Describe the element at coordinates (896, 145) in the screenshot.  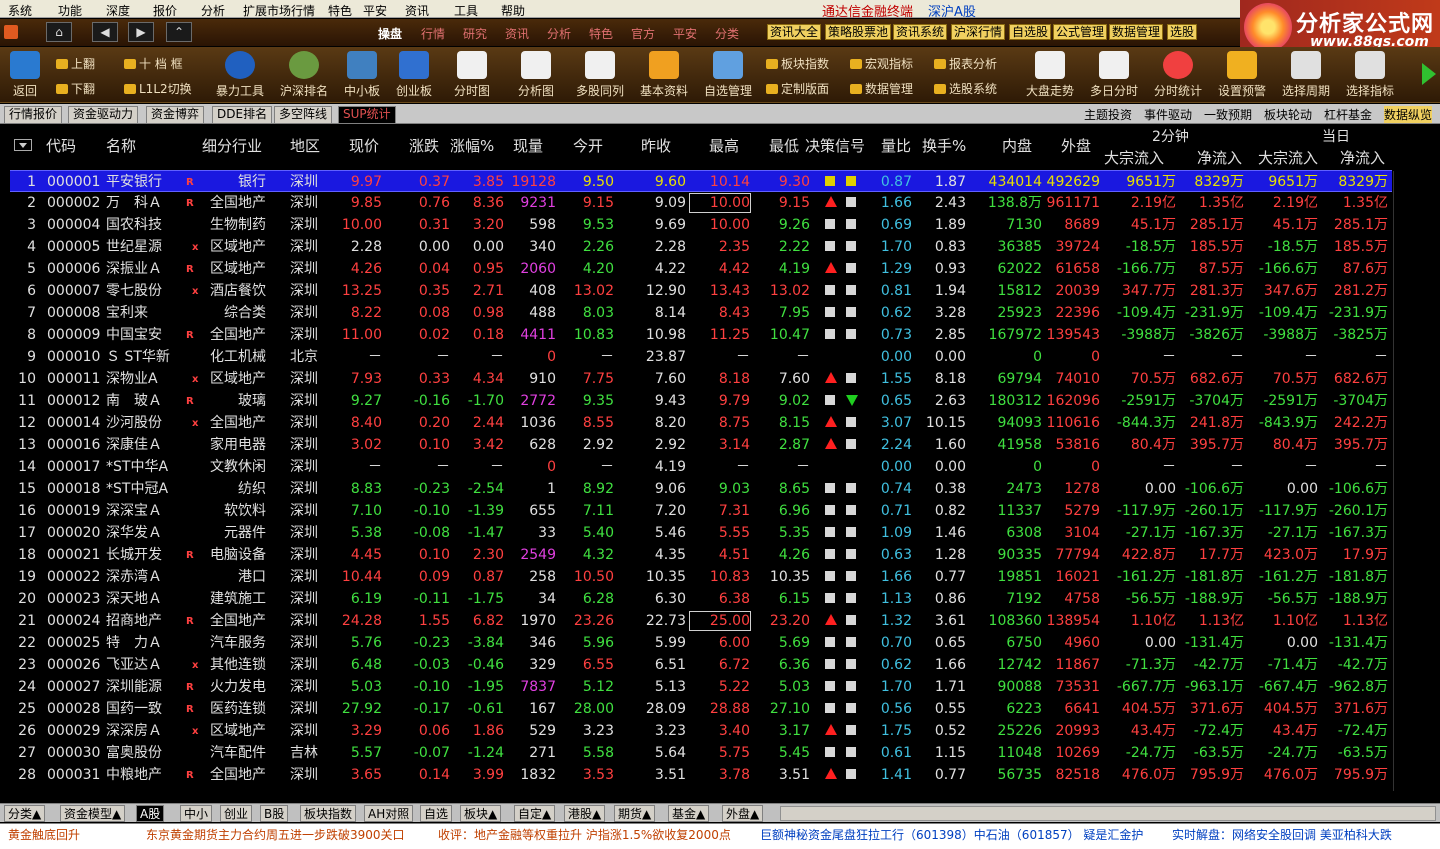
I see `header-ratio: 量比` at that location.